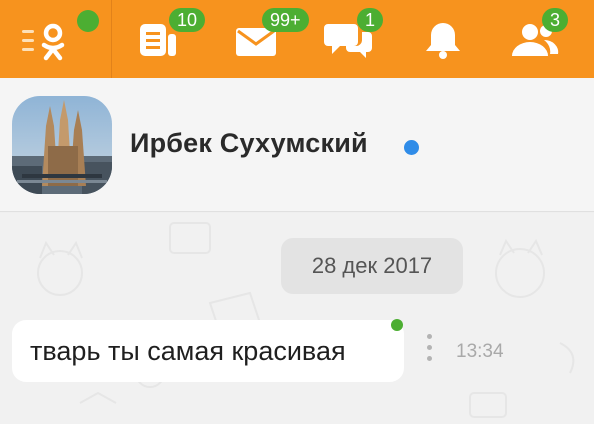  I want to click on discussions-badge: 1, so click(370, 20).